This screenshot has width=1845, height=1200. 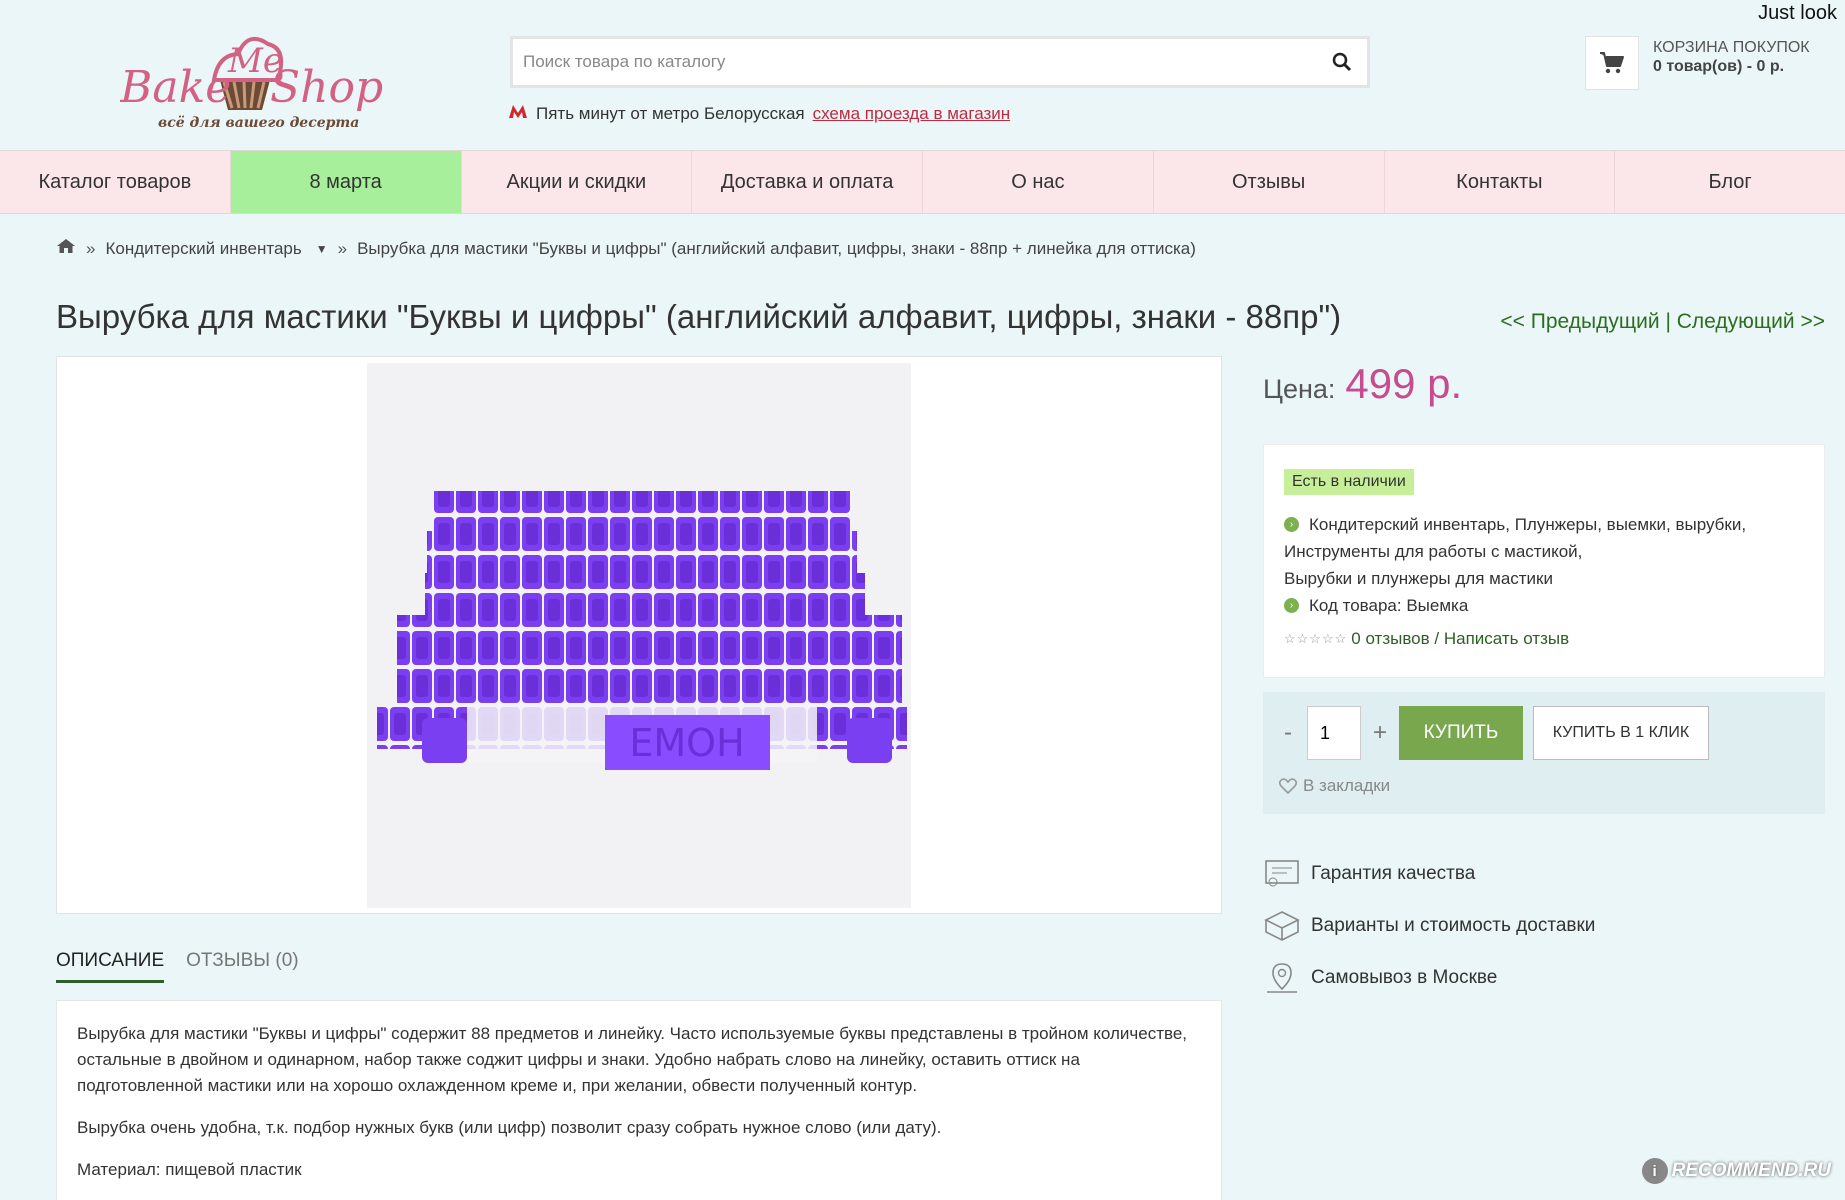 What do you see at coordinates (242, 966) in the screenshot?
I see `tab-reviews: ОТЗЫВЫ (0)` at bounding box center [242, 966].